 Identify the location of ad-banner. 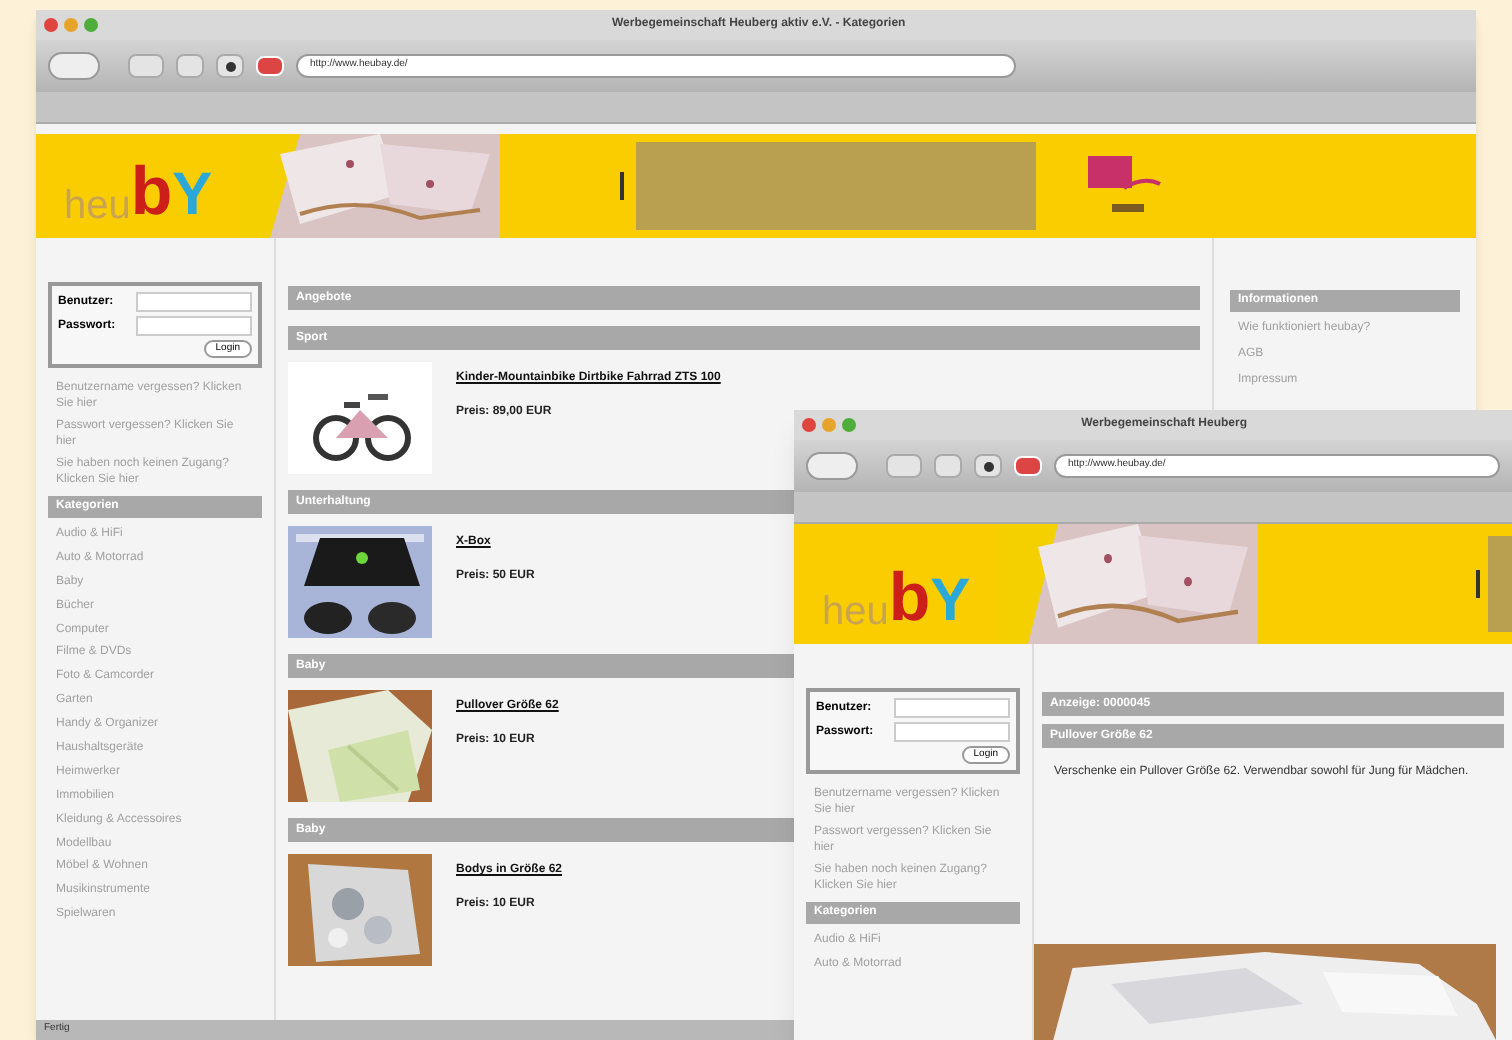
(1500, 584).